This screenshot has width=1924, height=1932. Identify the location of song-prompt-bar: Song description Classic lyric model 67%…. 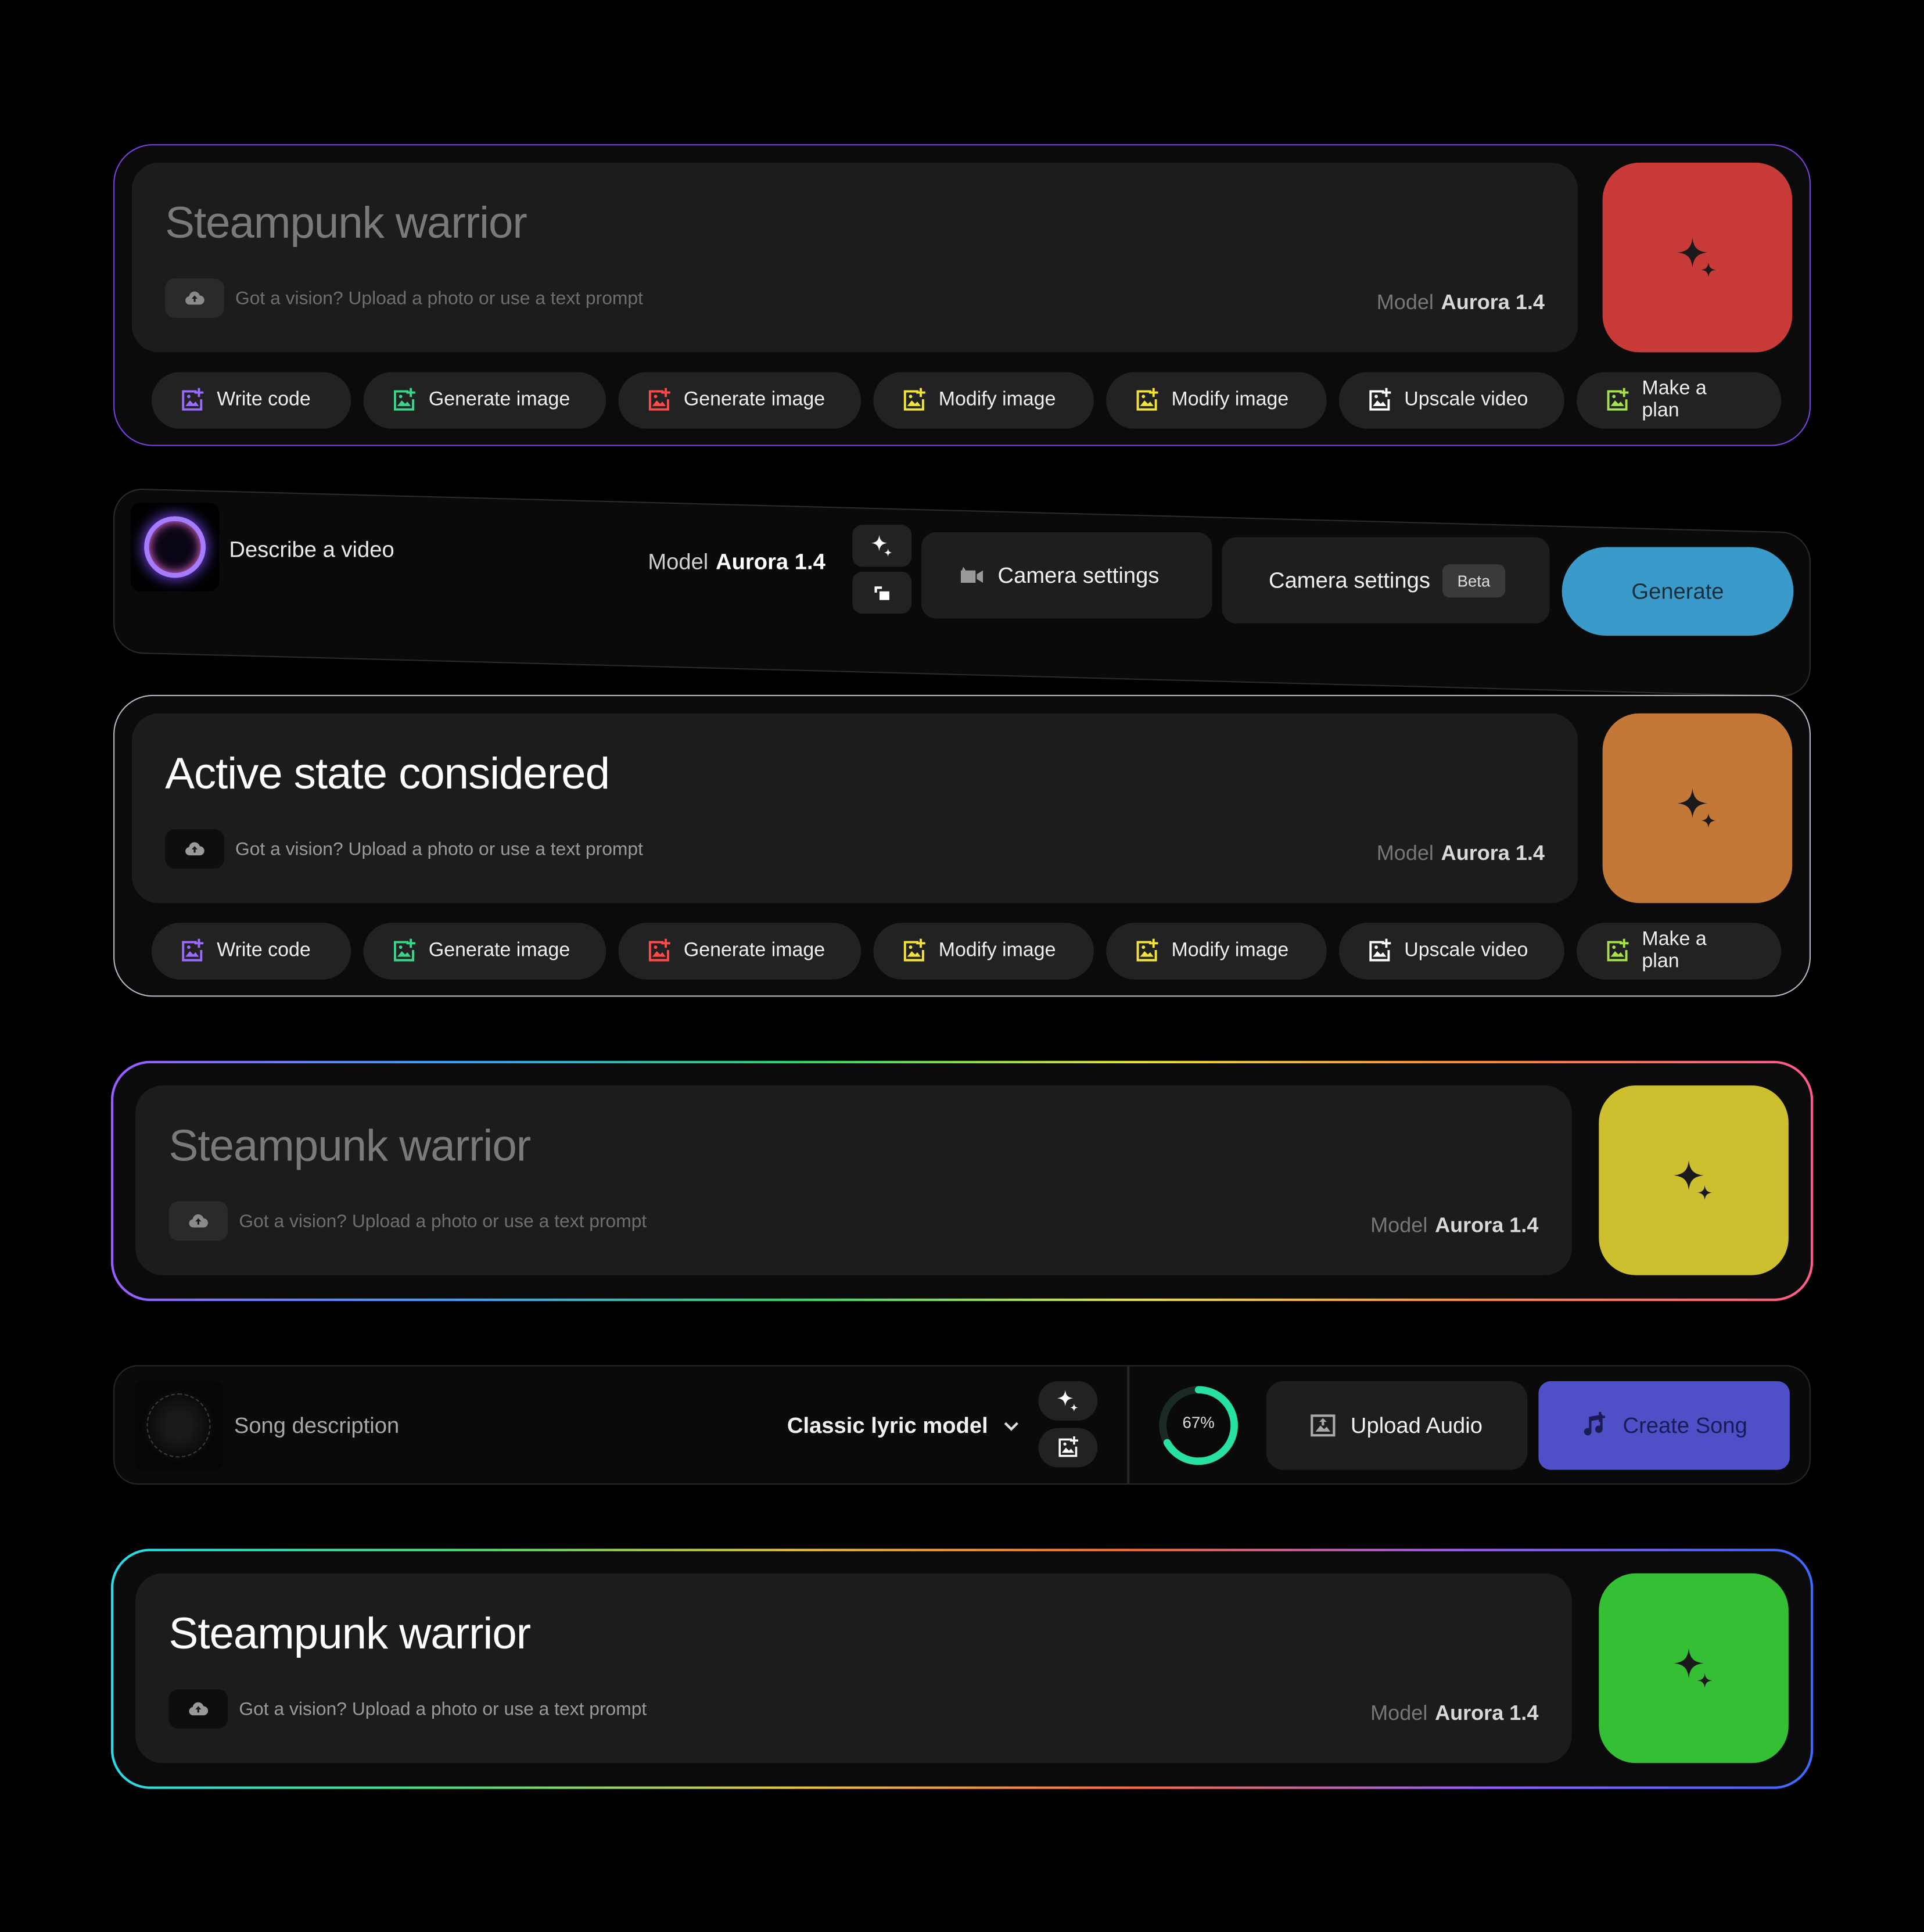
(962, 1425).